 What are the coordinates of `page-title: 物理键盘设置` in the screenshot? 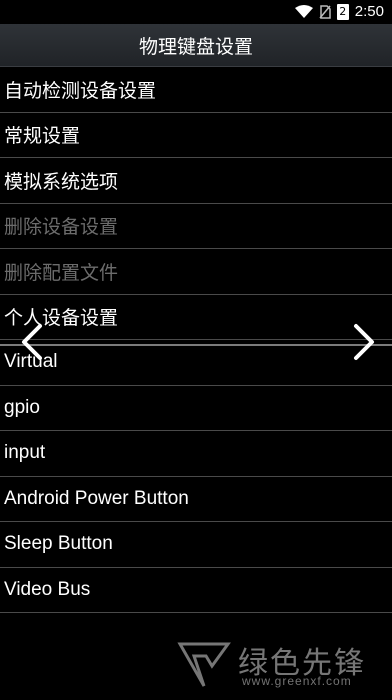 It's located at (195, 46).